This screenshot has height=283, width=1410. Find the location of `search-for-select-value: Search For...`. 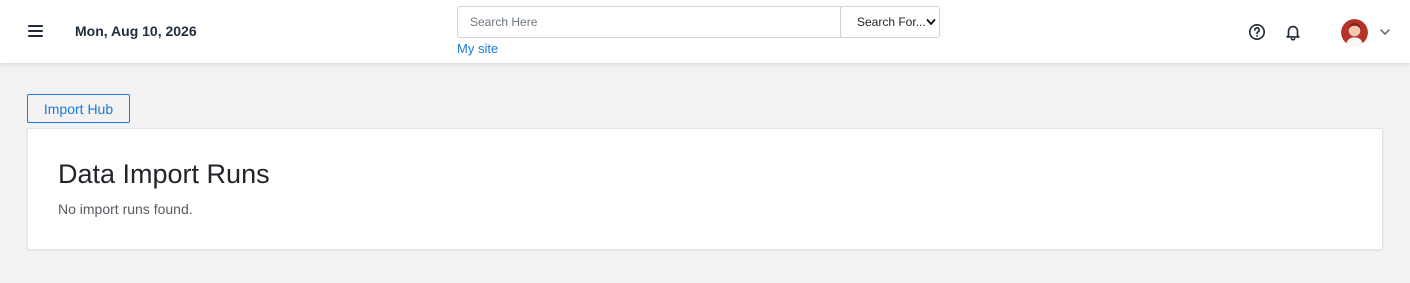

search-for-select-value: Search For... is located at coordinates (891, 22).